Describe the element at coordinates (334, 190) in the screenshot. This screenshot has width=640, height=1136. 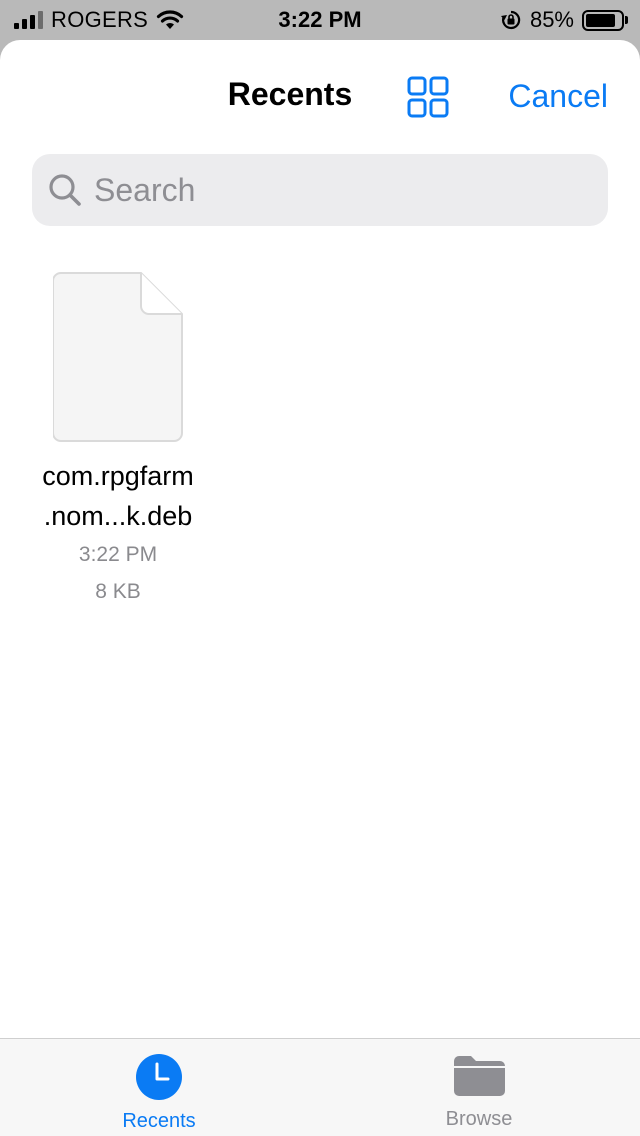
I see `search-input` at that location.